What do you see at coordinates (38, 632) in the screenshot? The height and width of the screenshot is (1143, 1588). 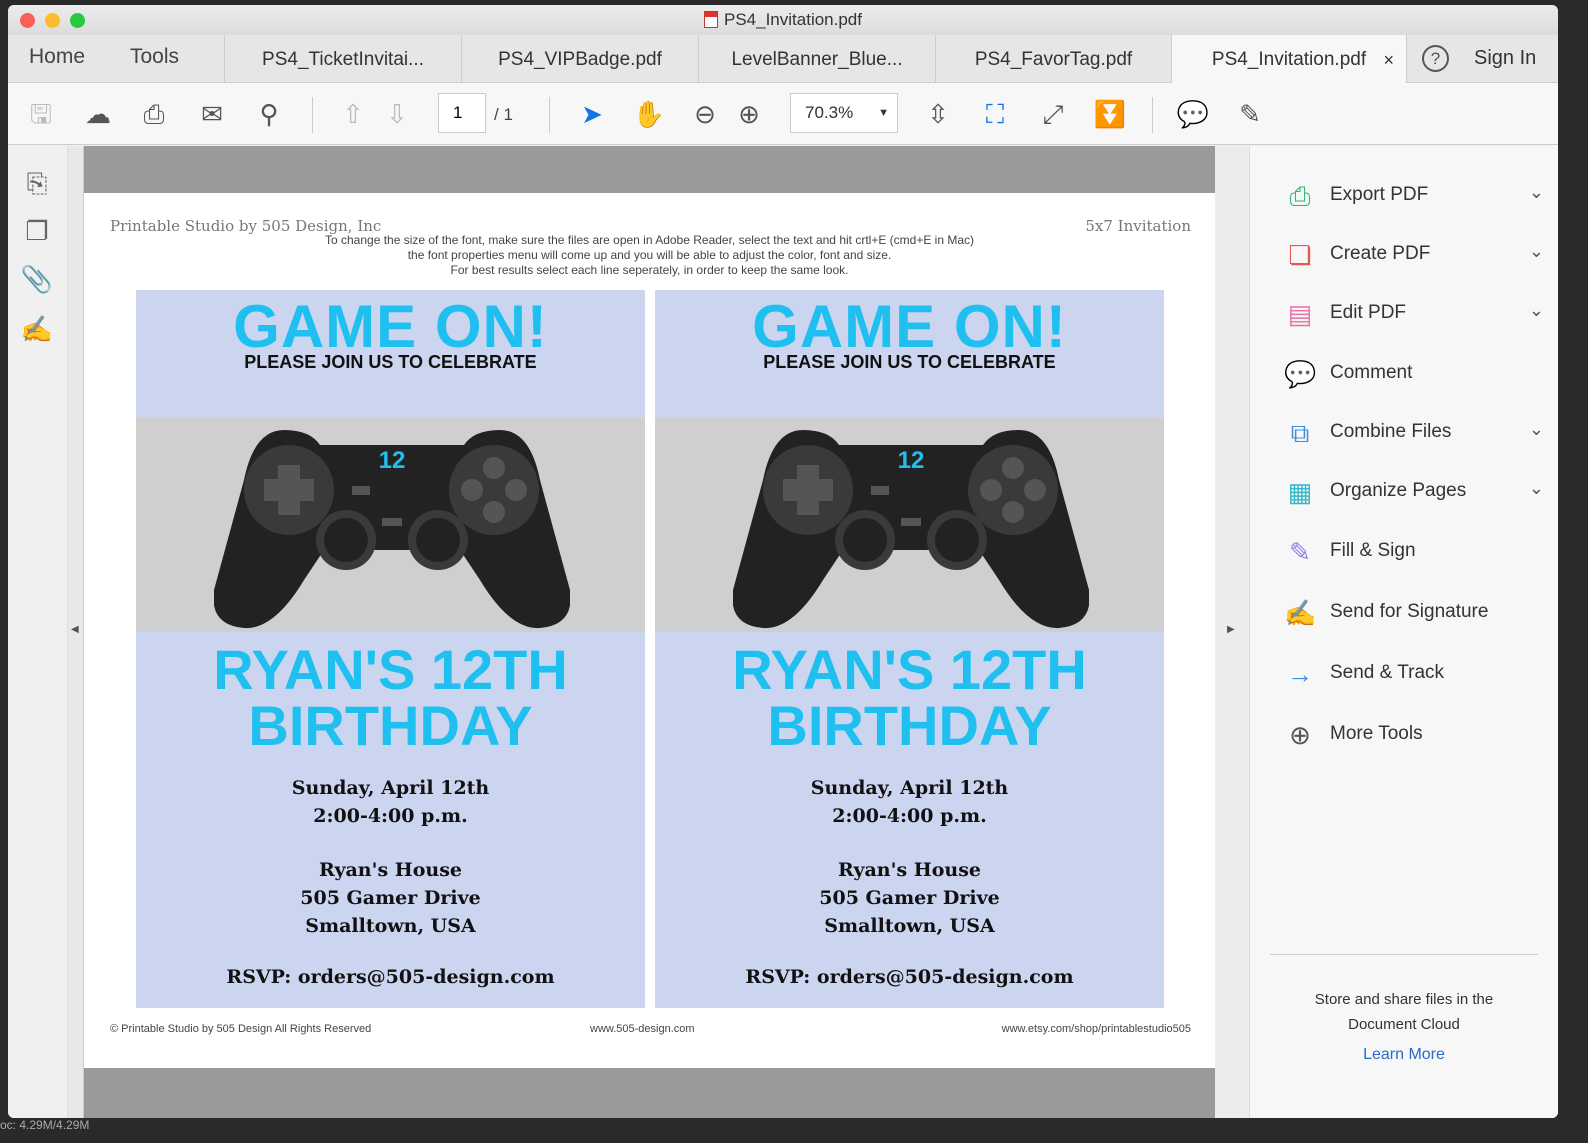 I see `left-navigation-pane: ⎘ ❐ 📎 ✍` at bounding box center [38, 632].